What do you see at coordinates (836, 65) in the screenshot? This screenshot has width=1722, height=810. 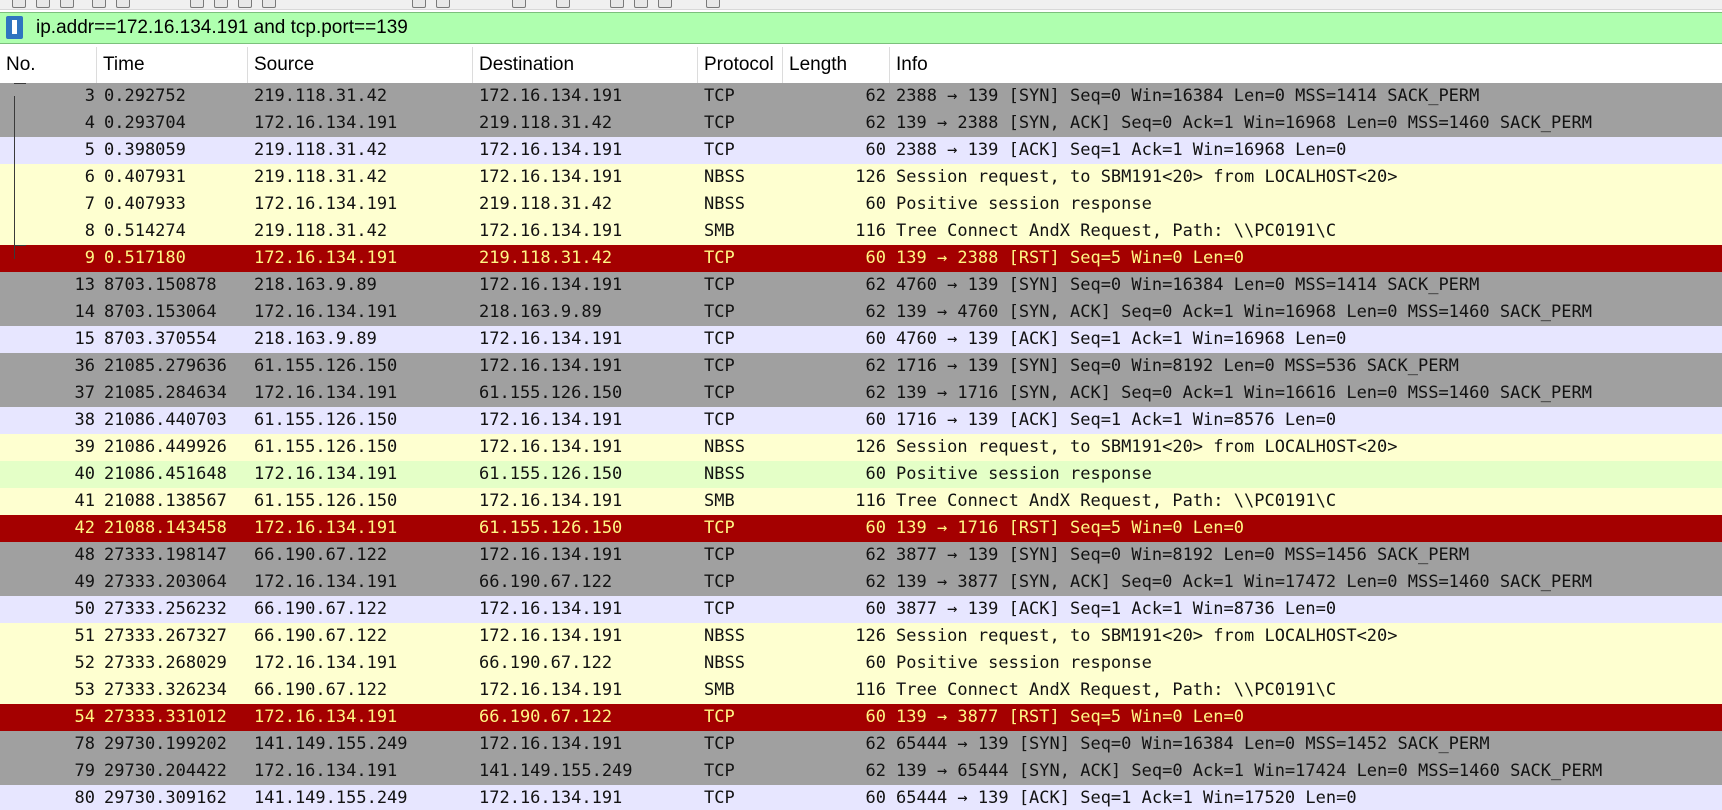 I see `column-header-length: Length` at bounding box center [836, 65].